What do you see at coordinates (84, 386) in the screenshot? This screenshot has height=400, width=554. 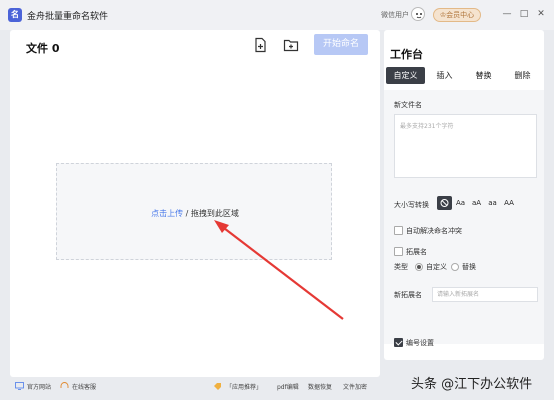 I see `support-link: 在线客服` at bounding box center [84, 386].